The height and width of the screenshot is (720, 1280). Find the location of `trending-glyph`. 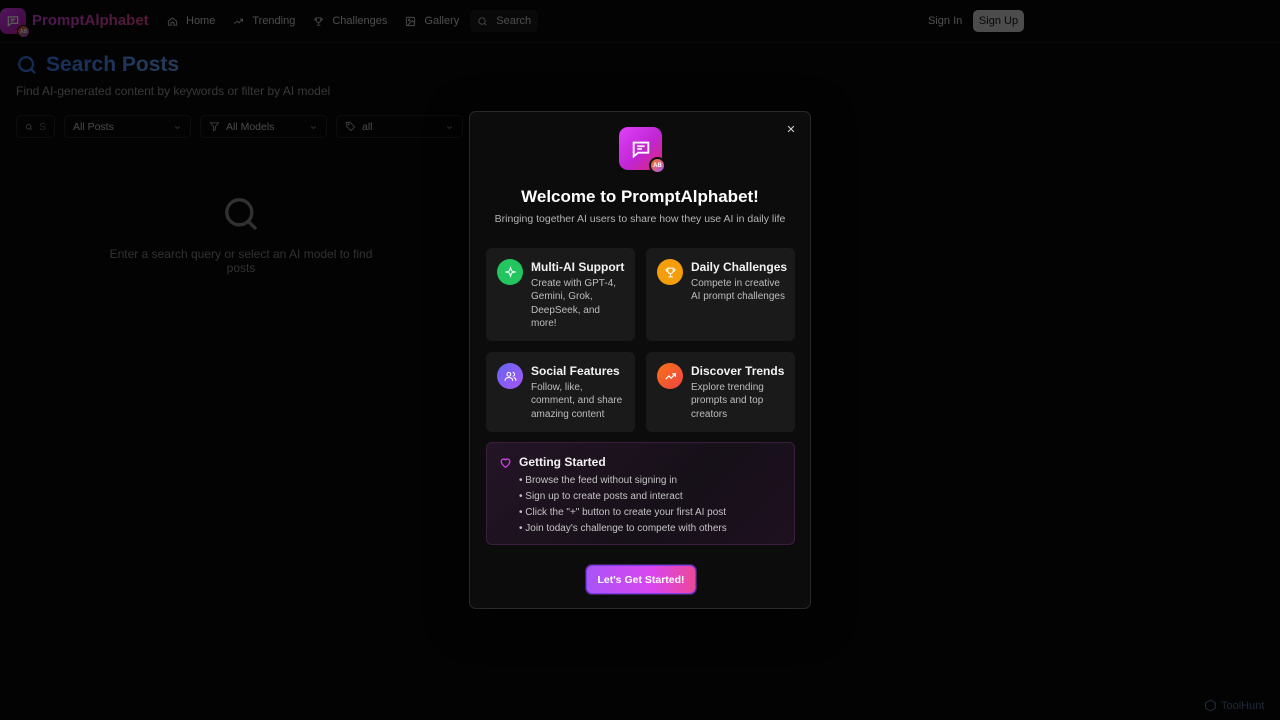

trending-glyph is located at coordinates (670, 376).